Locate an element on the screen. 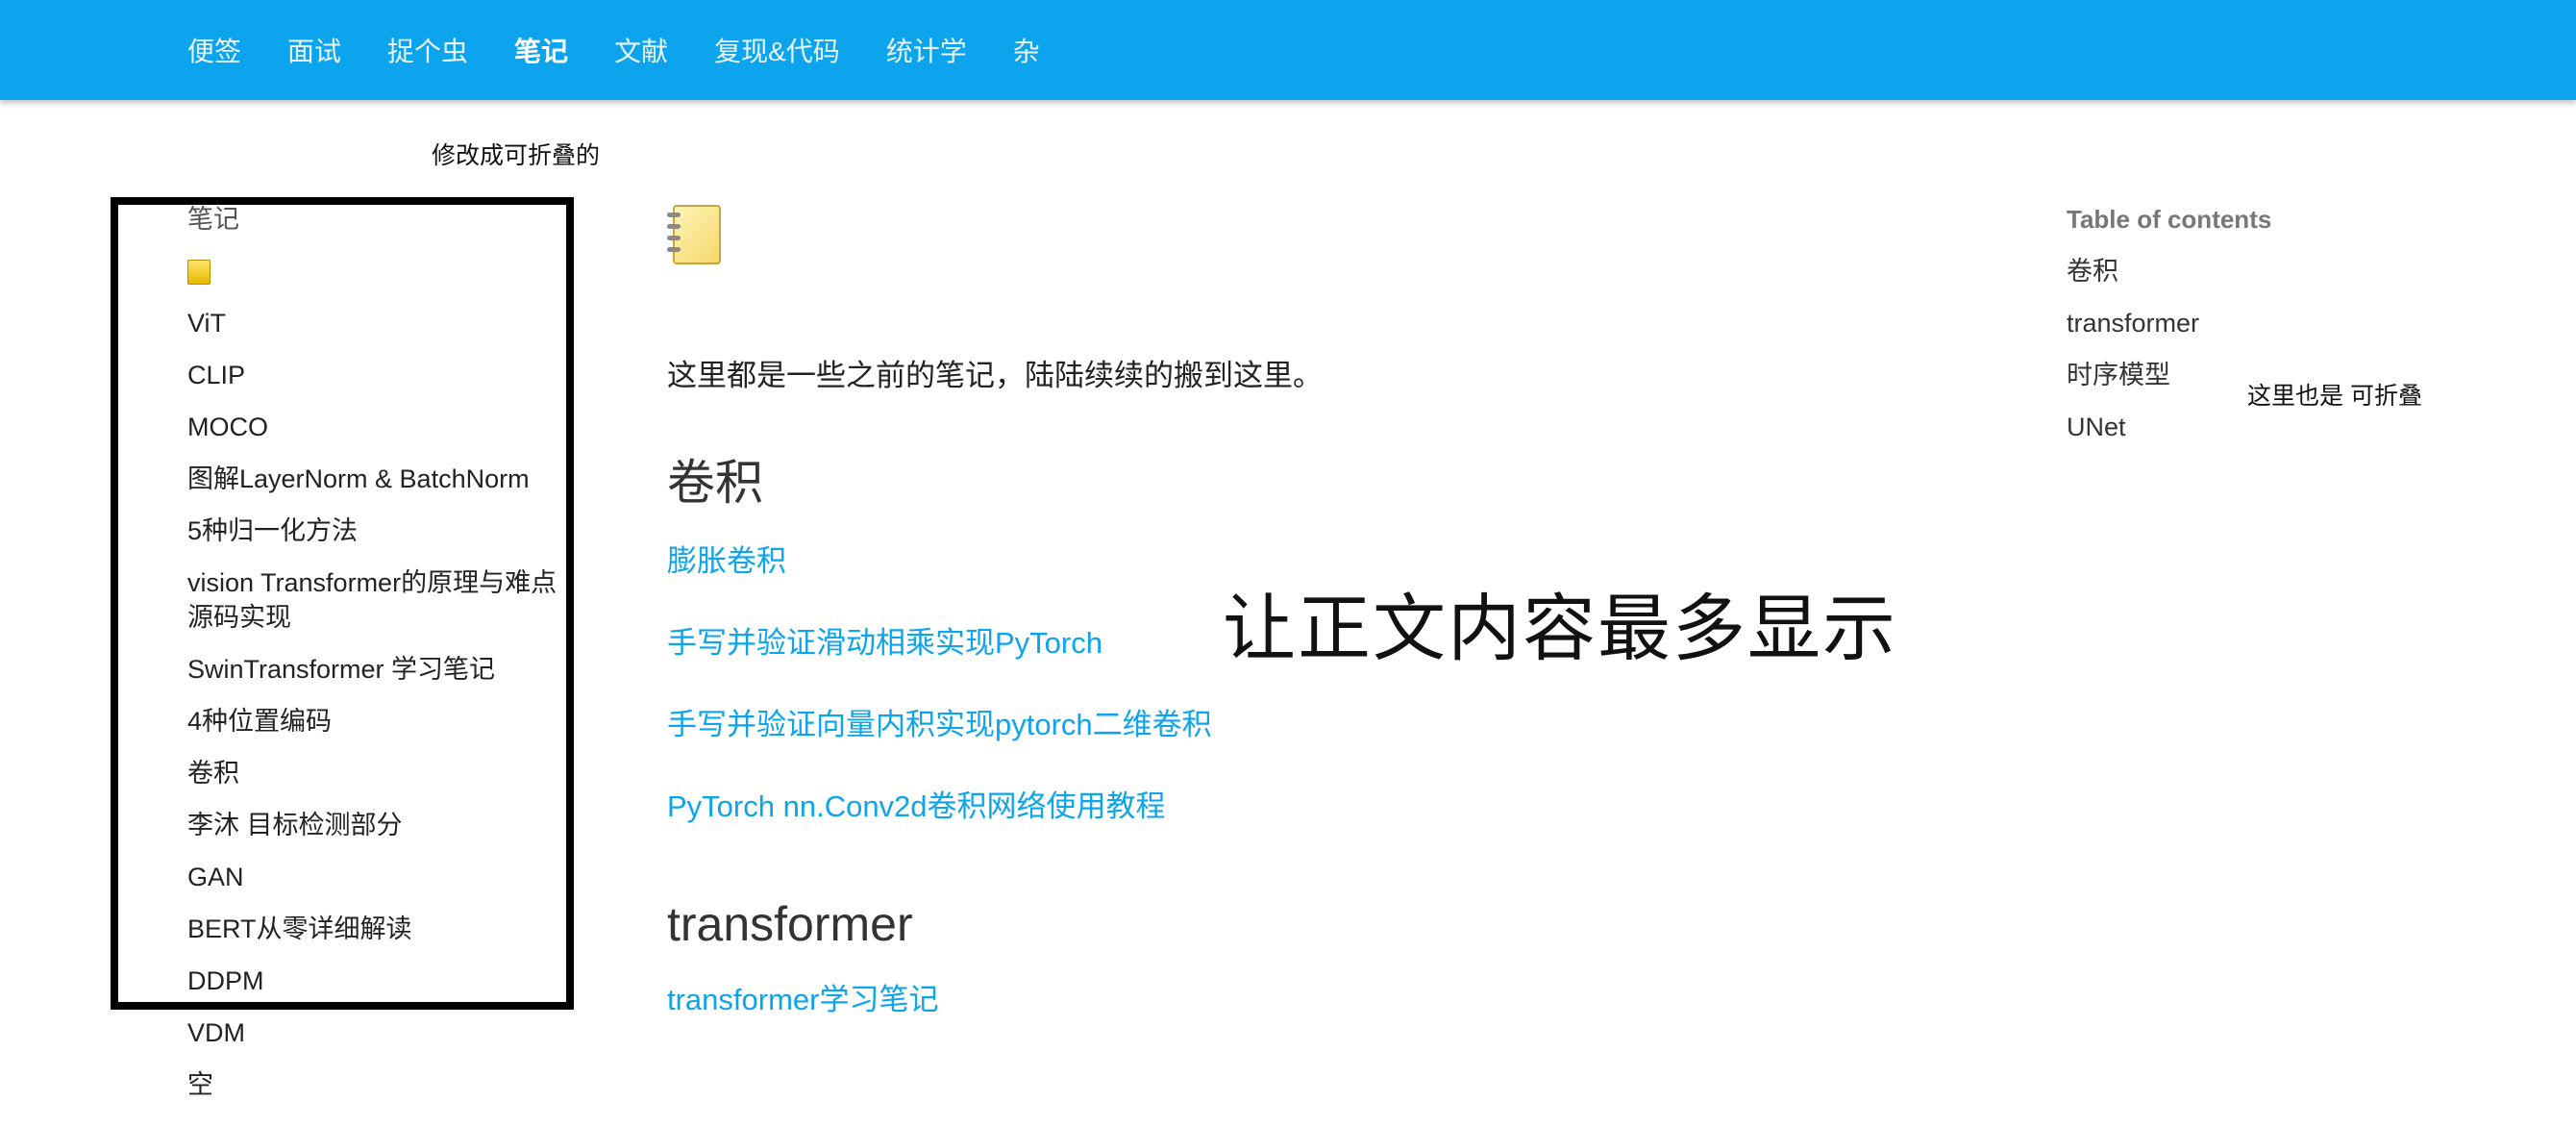  toc-title: Table of contents is located at coordinates (2170, 219).